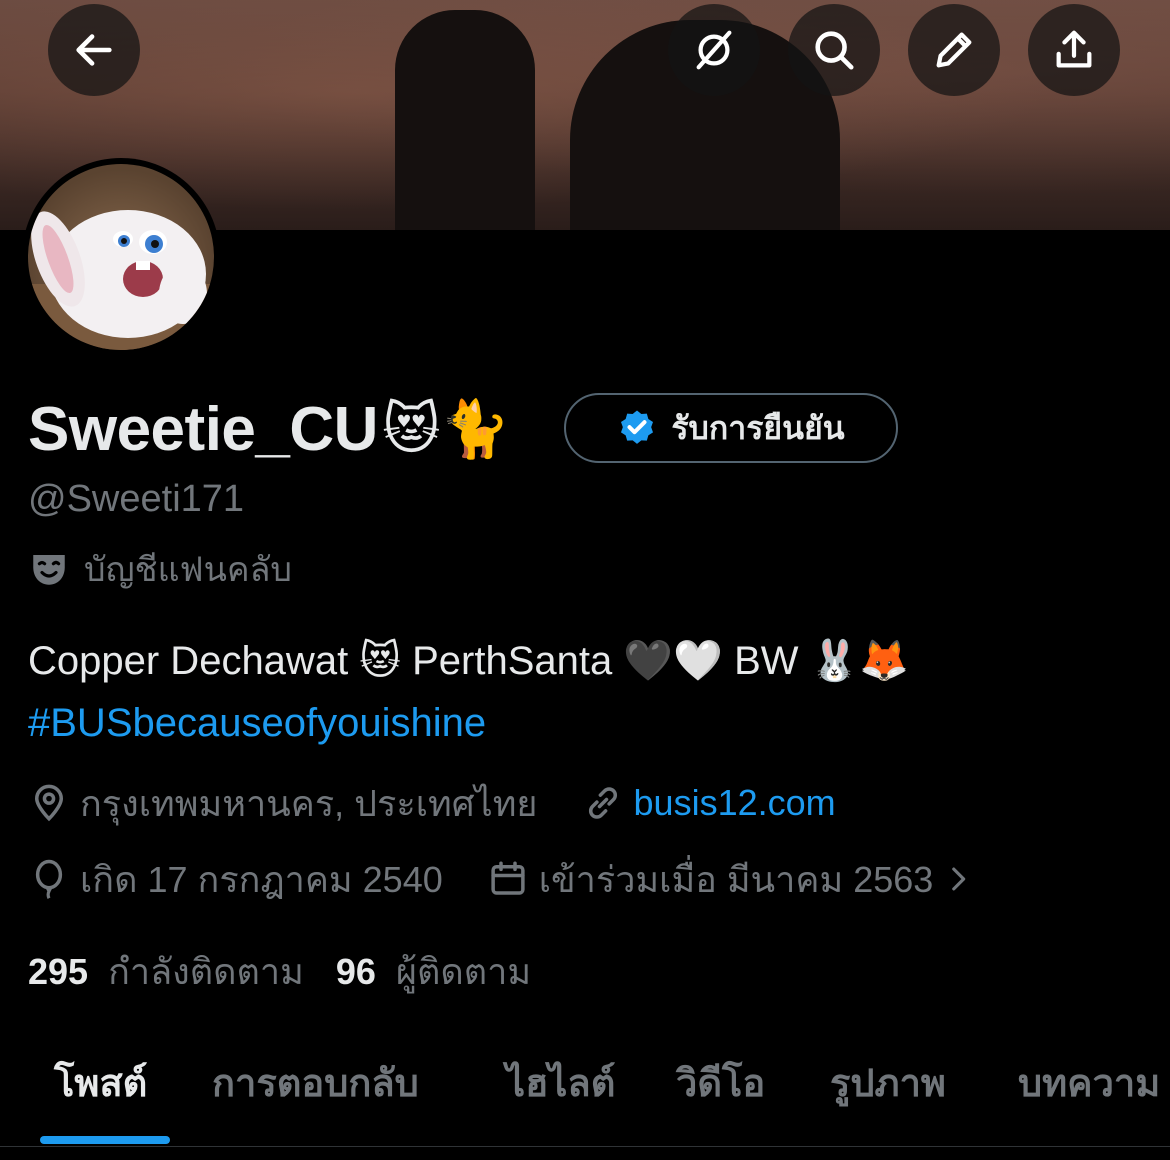 The image size is (1170, 1160). Describe the element at coordinates (446, 428) in the screenshot. I see `name-emojis: 😻🐈` at that location.